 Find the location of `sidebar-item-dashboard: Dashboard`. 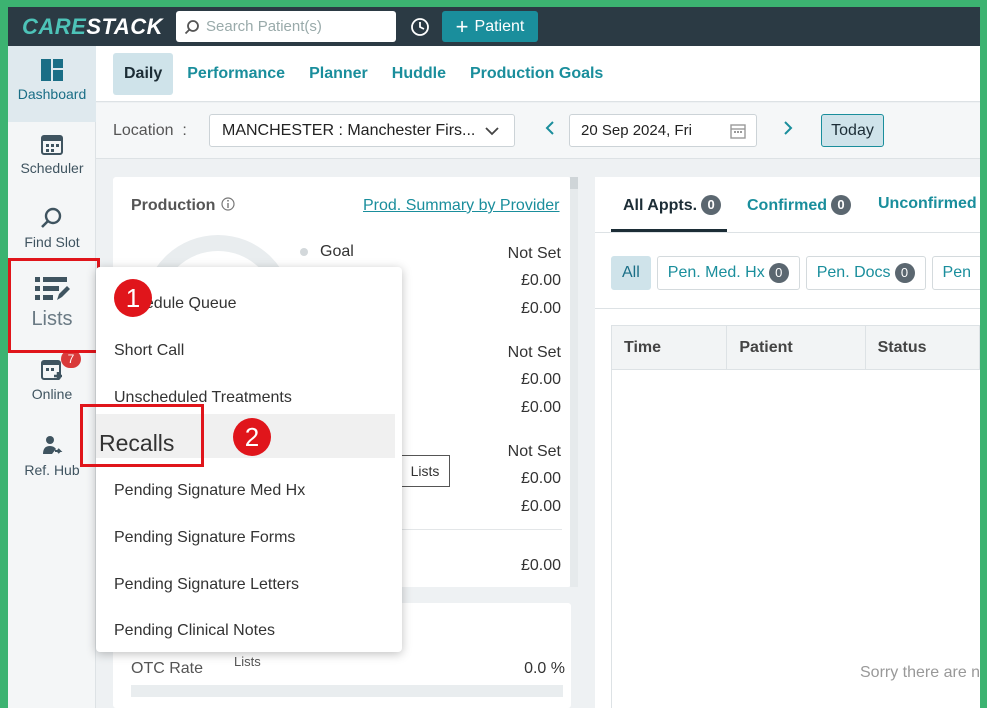

sidebar-item-dashboard: Dashboard is located at coordinates (52, 84).